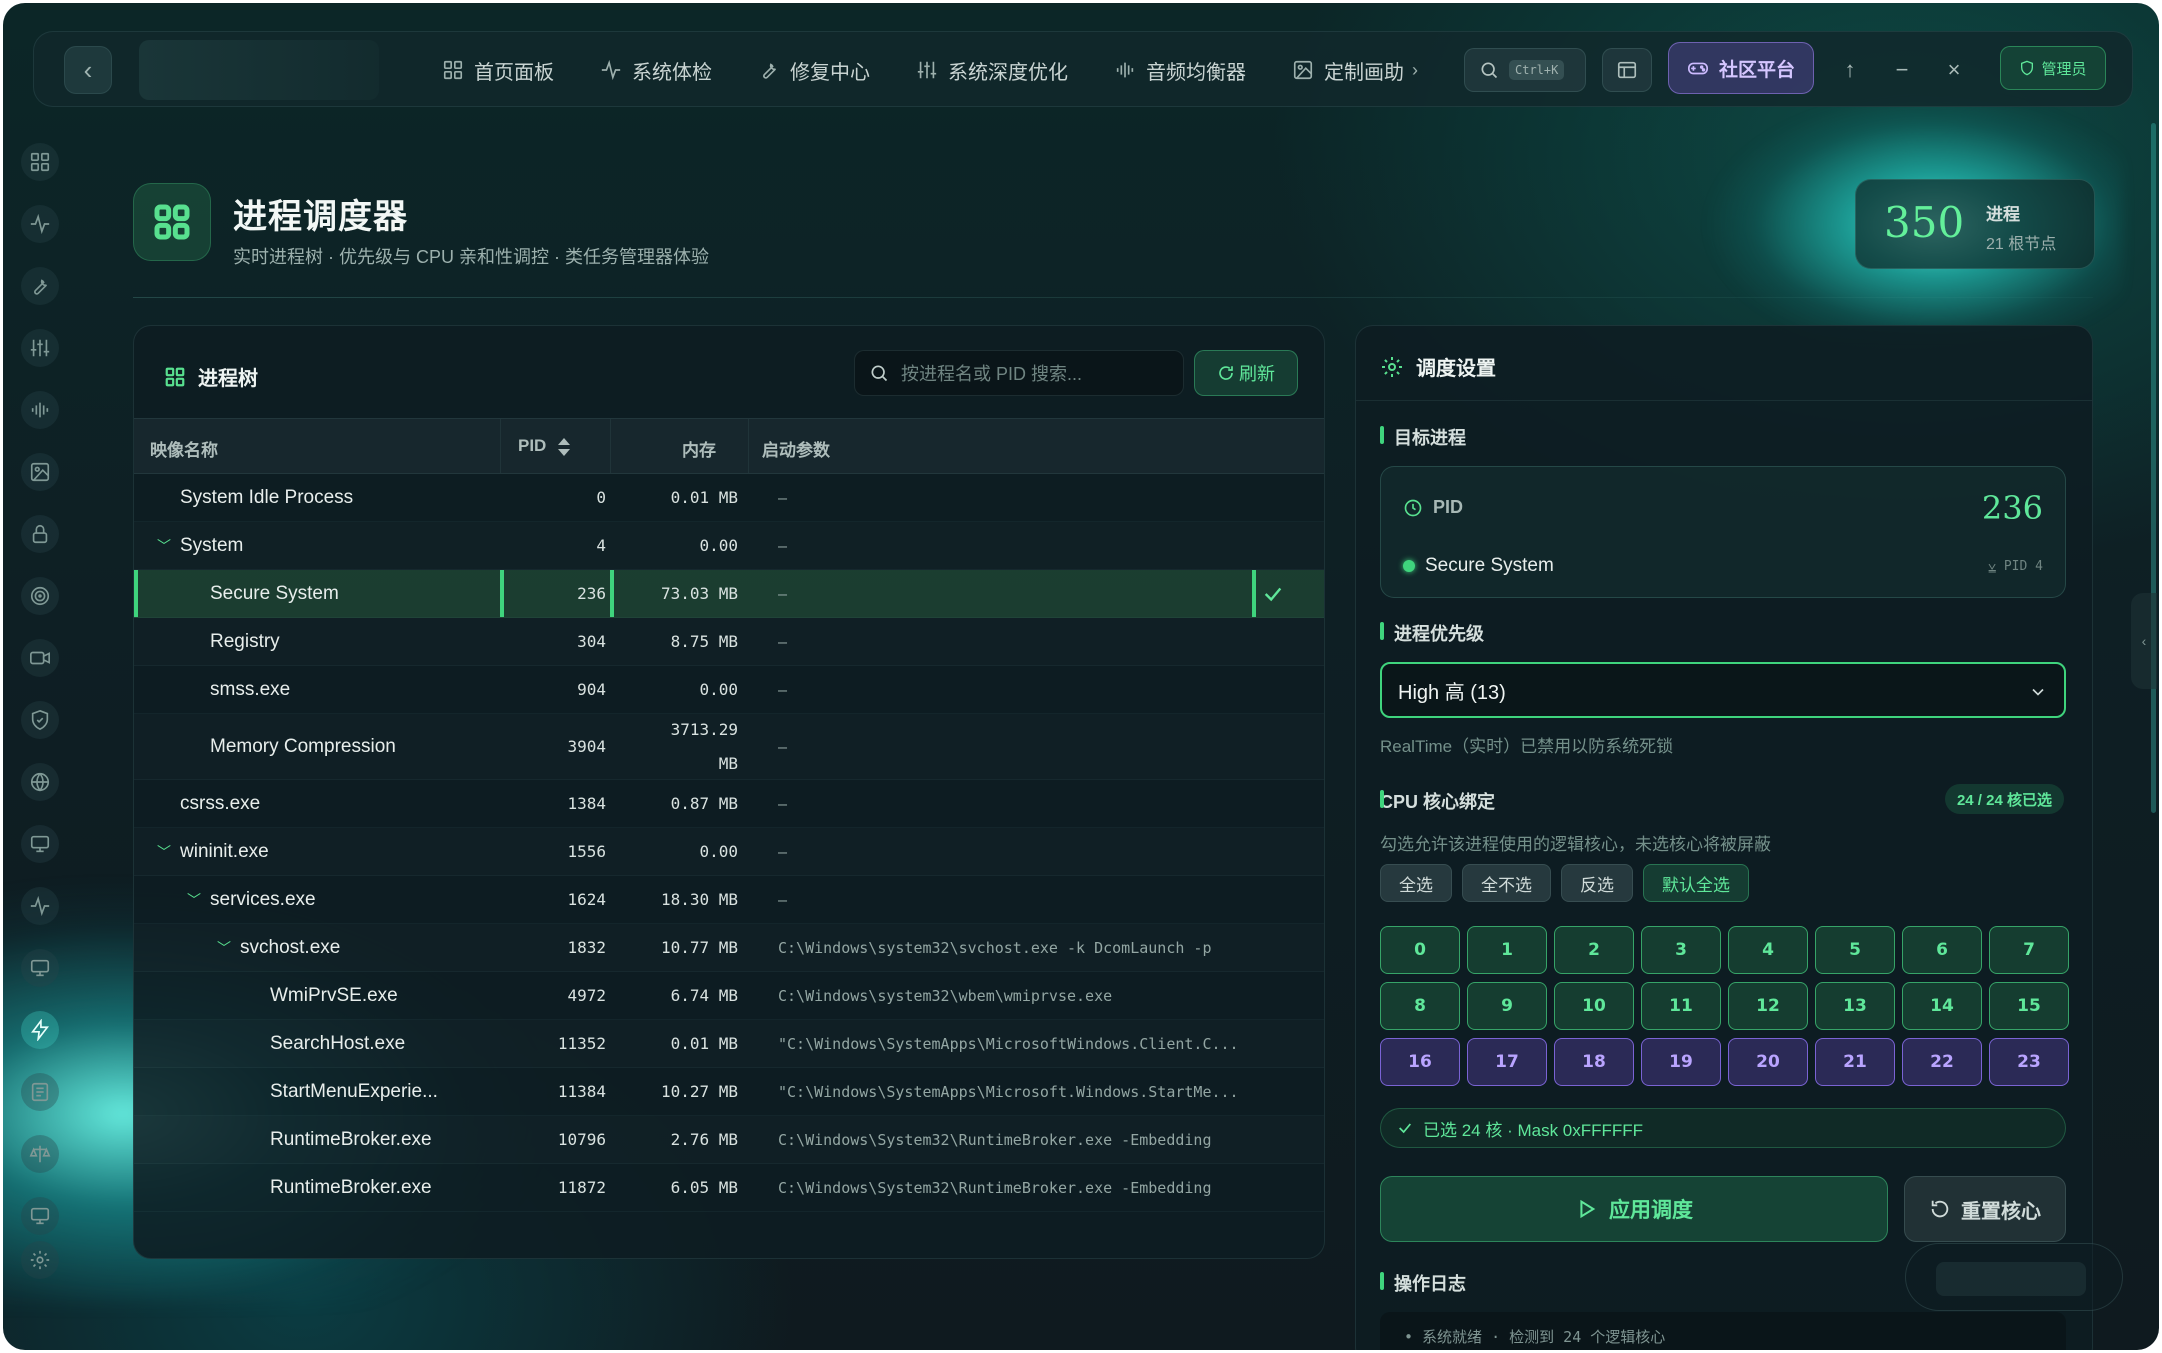 Image resolution: width=2162 pixels, height=1353 pixels. Describe the element at coordinates (1507, 1062) in the screenshot. I see `cpu-core-toggle: 17` at that location.